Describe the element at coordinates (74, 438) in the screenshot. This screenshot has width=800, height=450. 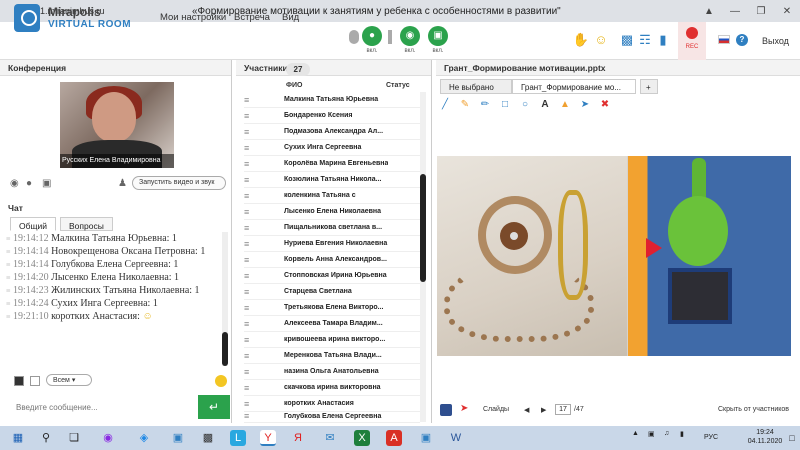
I see `task-view-icon: ❏` at that location.